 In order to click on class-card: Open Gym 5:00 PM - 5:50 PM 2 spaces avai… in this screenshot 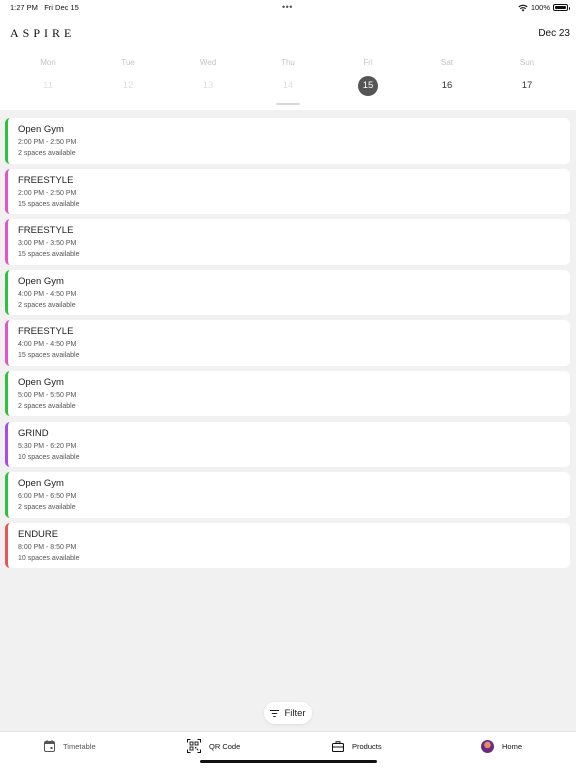, I will do `click(287, 393)`.